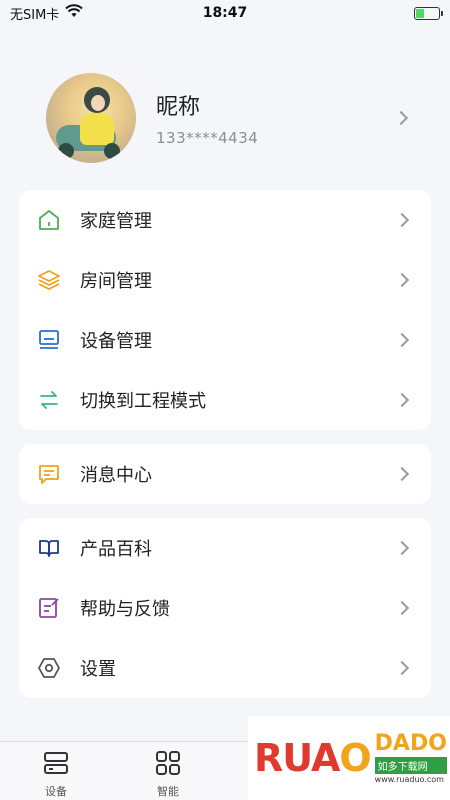  I want to click on menu-item-devices: 设备管理, so click(225, 340).